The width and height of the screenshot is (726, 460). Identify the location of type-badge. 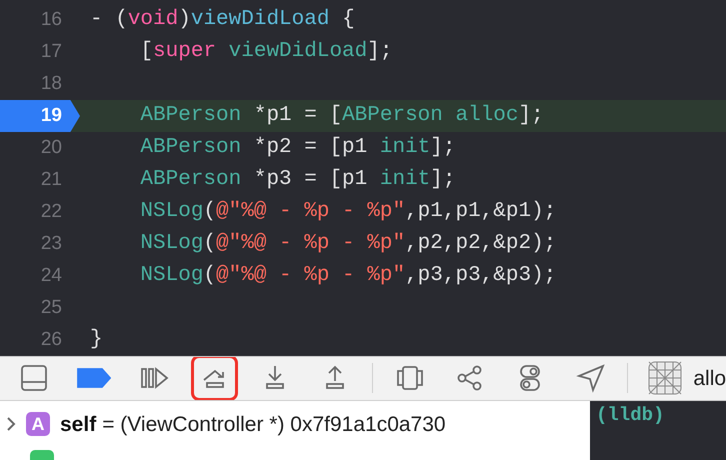
(42, 455).